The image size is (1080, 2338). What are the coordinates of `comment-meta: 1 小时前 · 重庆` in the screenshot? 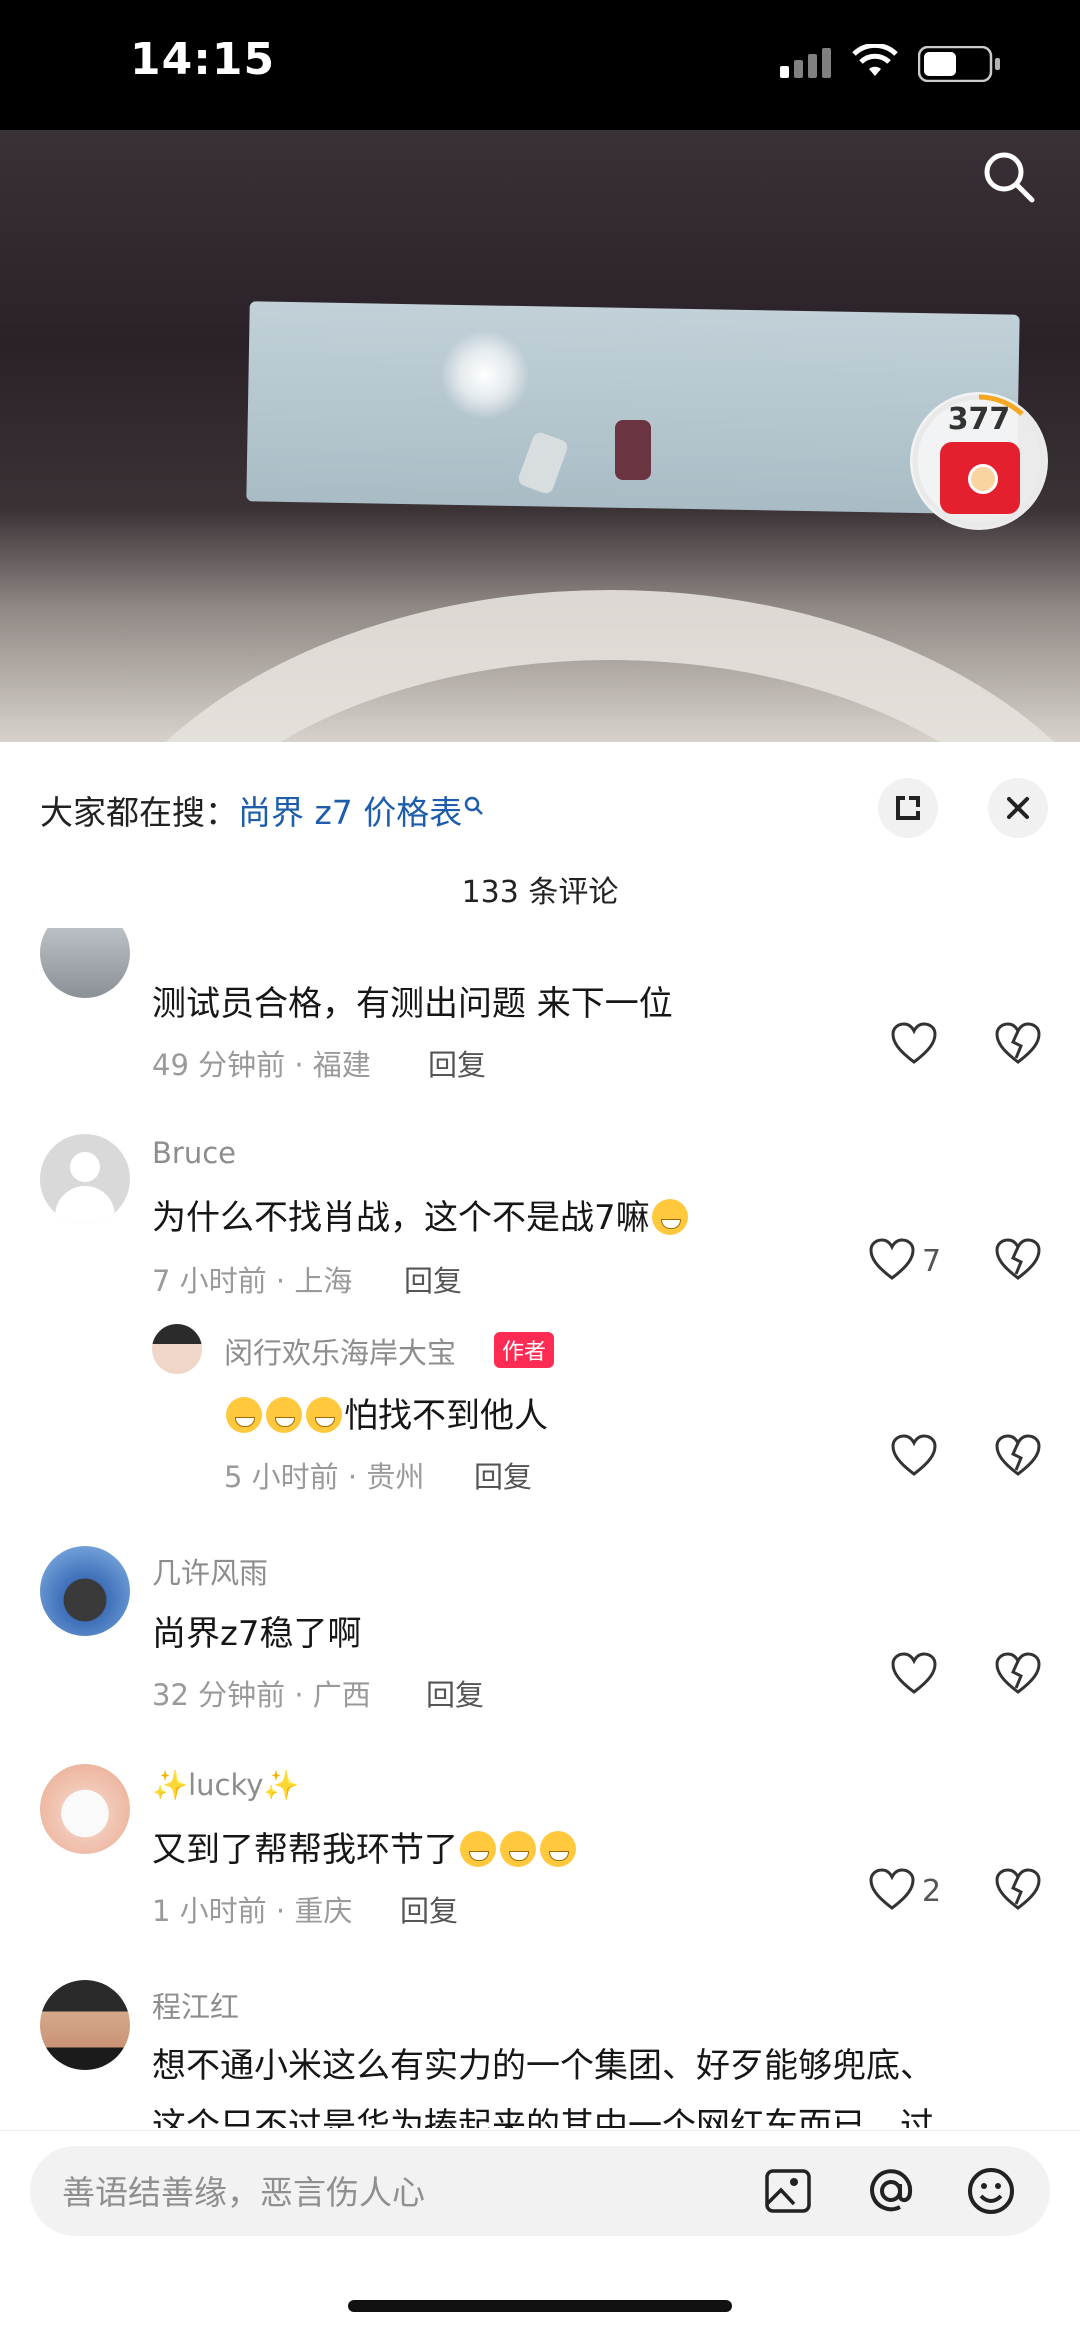 It's located at (252, 1911).